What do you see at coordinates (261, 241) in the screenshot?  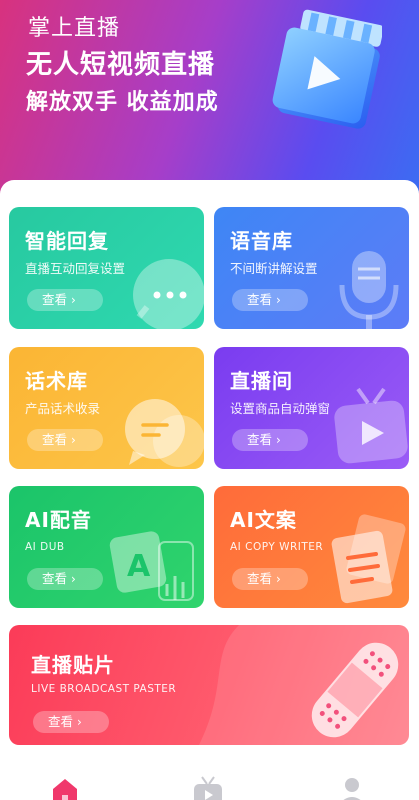 I see `card-title: 语音库` at bounding box center [261, 241].